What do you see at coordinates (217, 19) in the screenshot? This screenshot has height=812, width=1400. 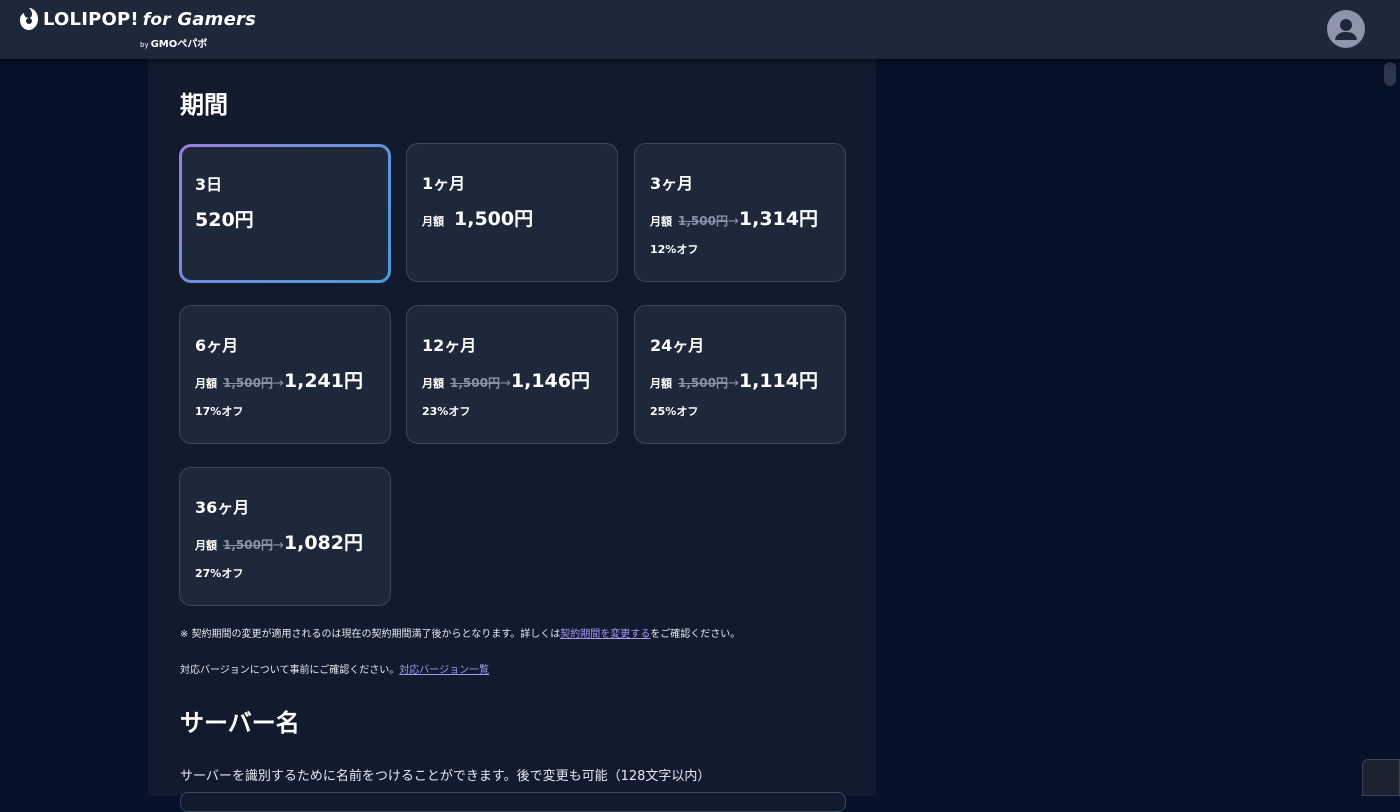 I see `logo-gamers-text: Gamers` at bounding box center [217, 19].